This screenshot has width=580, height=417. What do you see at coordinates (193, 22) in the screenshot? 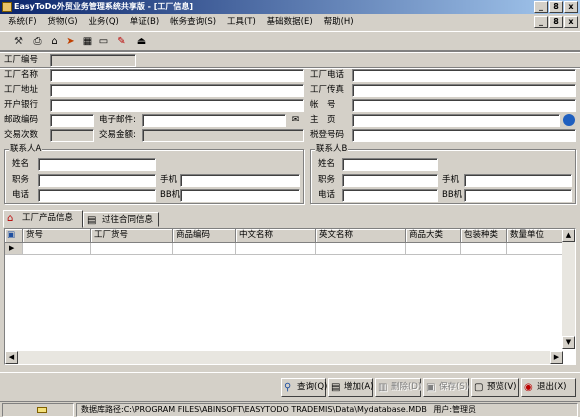
I see `menu-account-query: 帐务查询(S)` at bounding box center [193, 22].